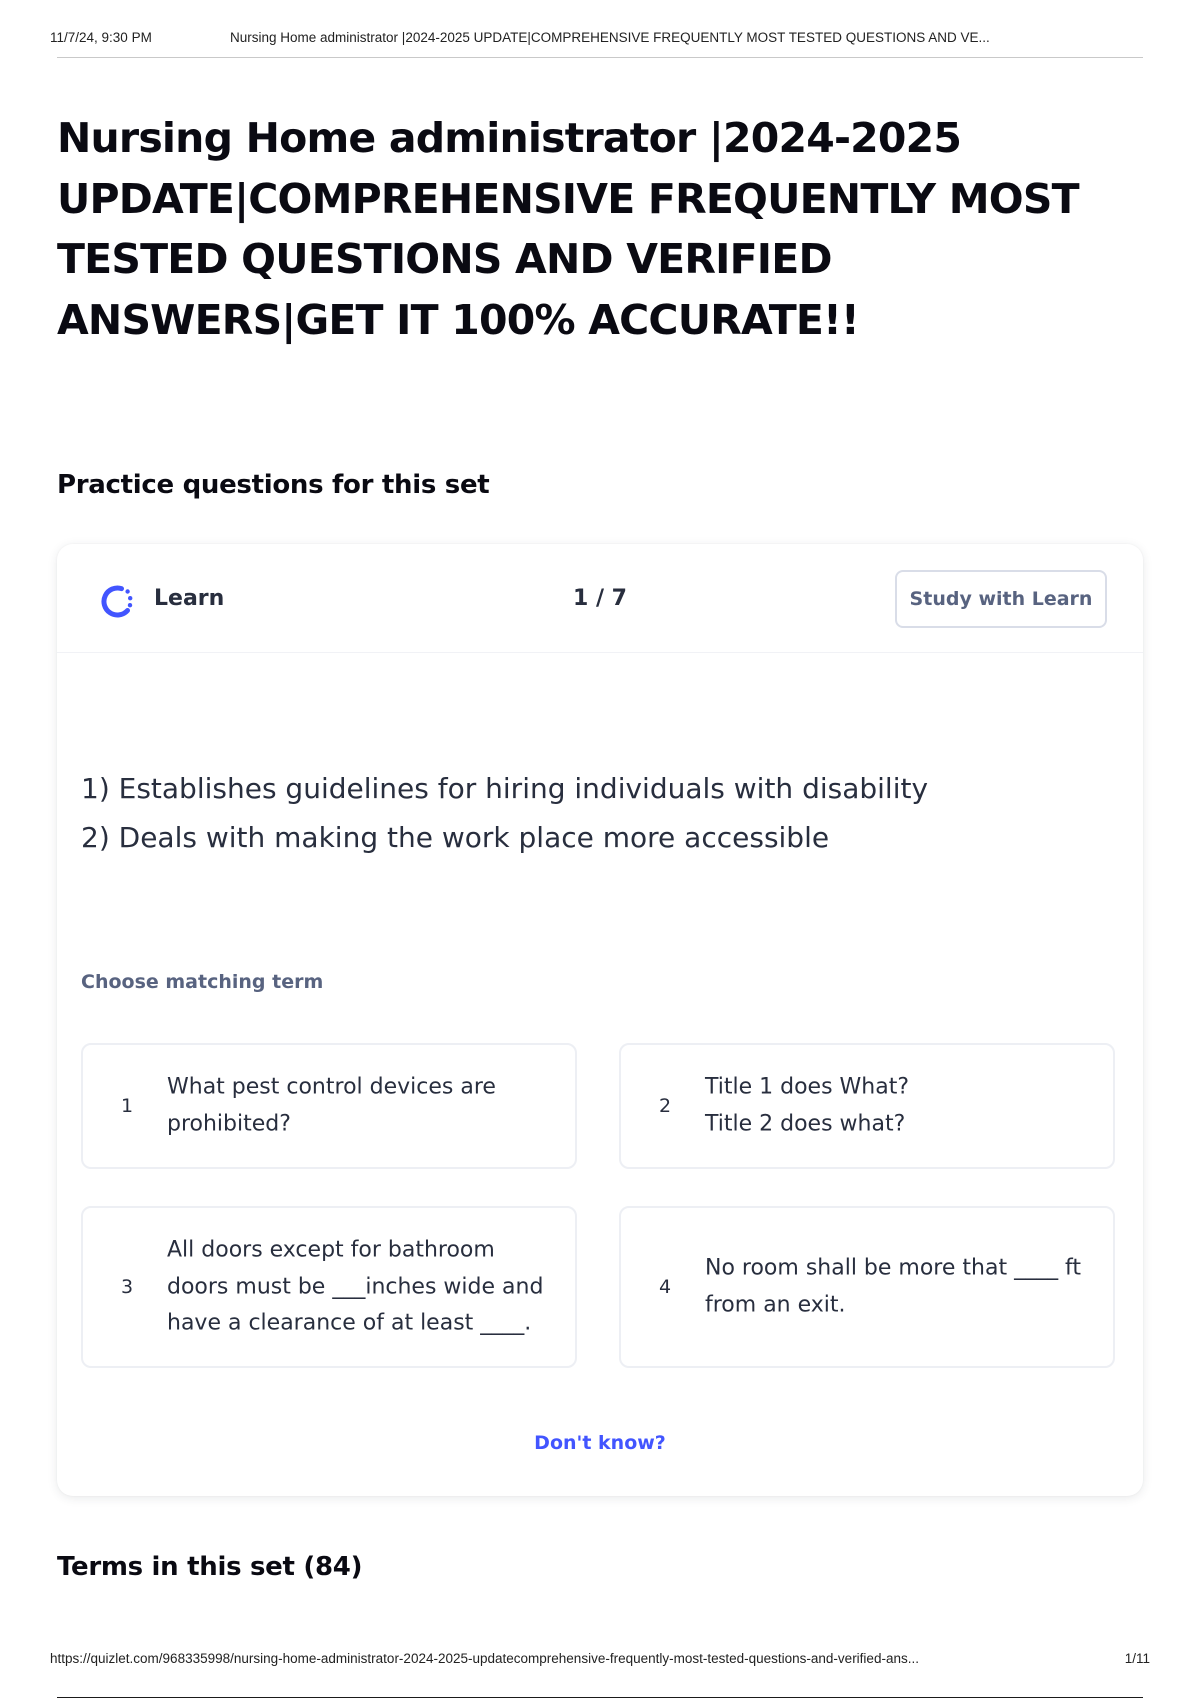 Image resolution: width=1200 pixels, height=1700 pixels. I want to click on terms-heading: Terms in this set (84), so click(210, 1567).